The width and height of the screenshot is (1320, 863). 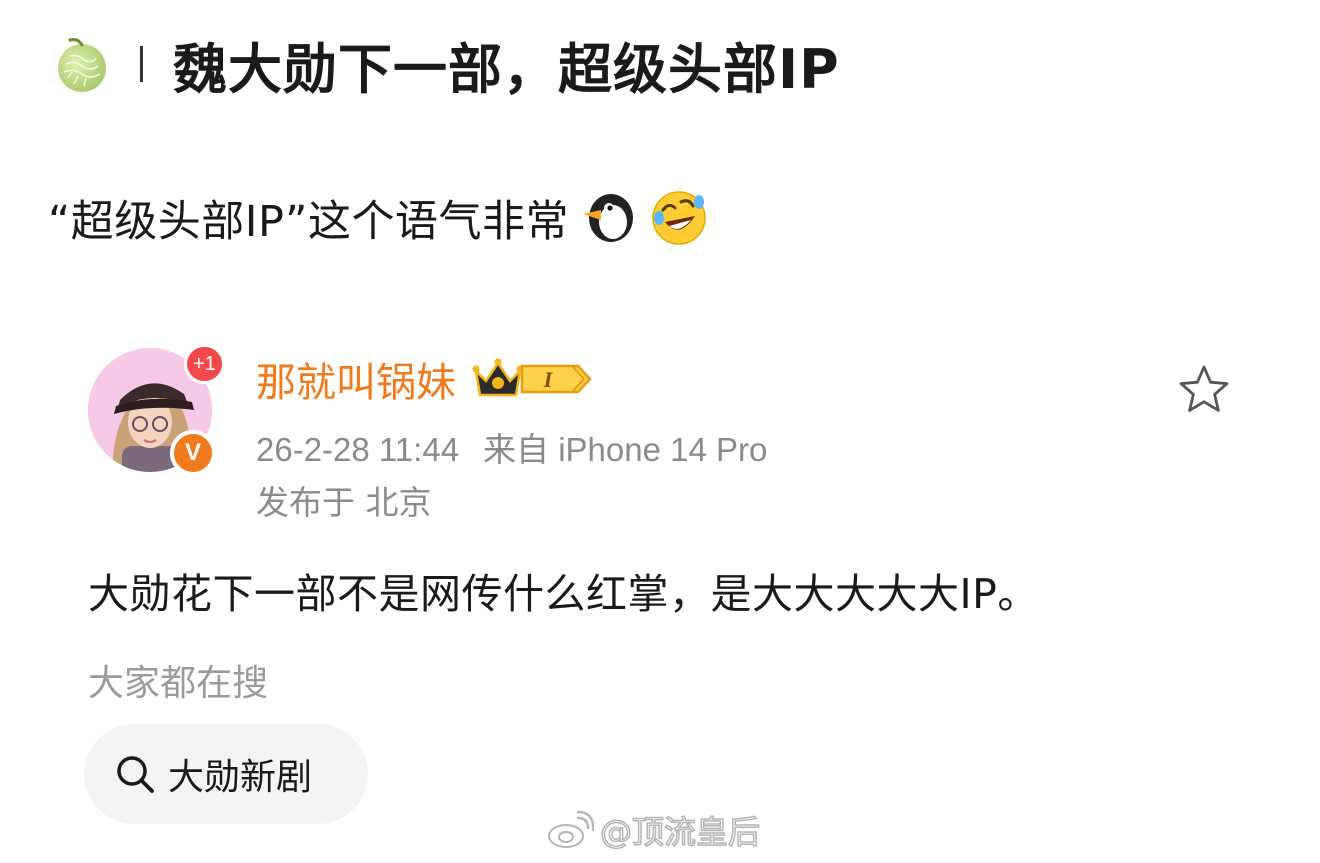 I want to click on trending-chip-label: 大勋新剧, so click(x=240, y=777).